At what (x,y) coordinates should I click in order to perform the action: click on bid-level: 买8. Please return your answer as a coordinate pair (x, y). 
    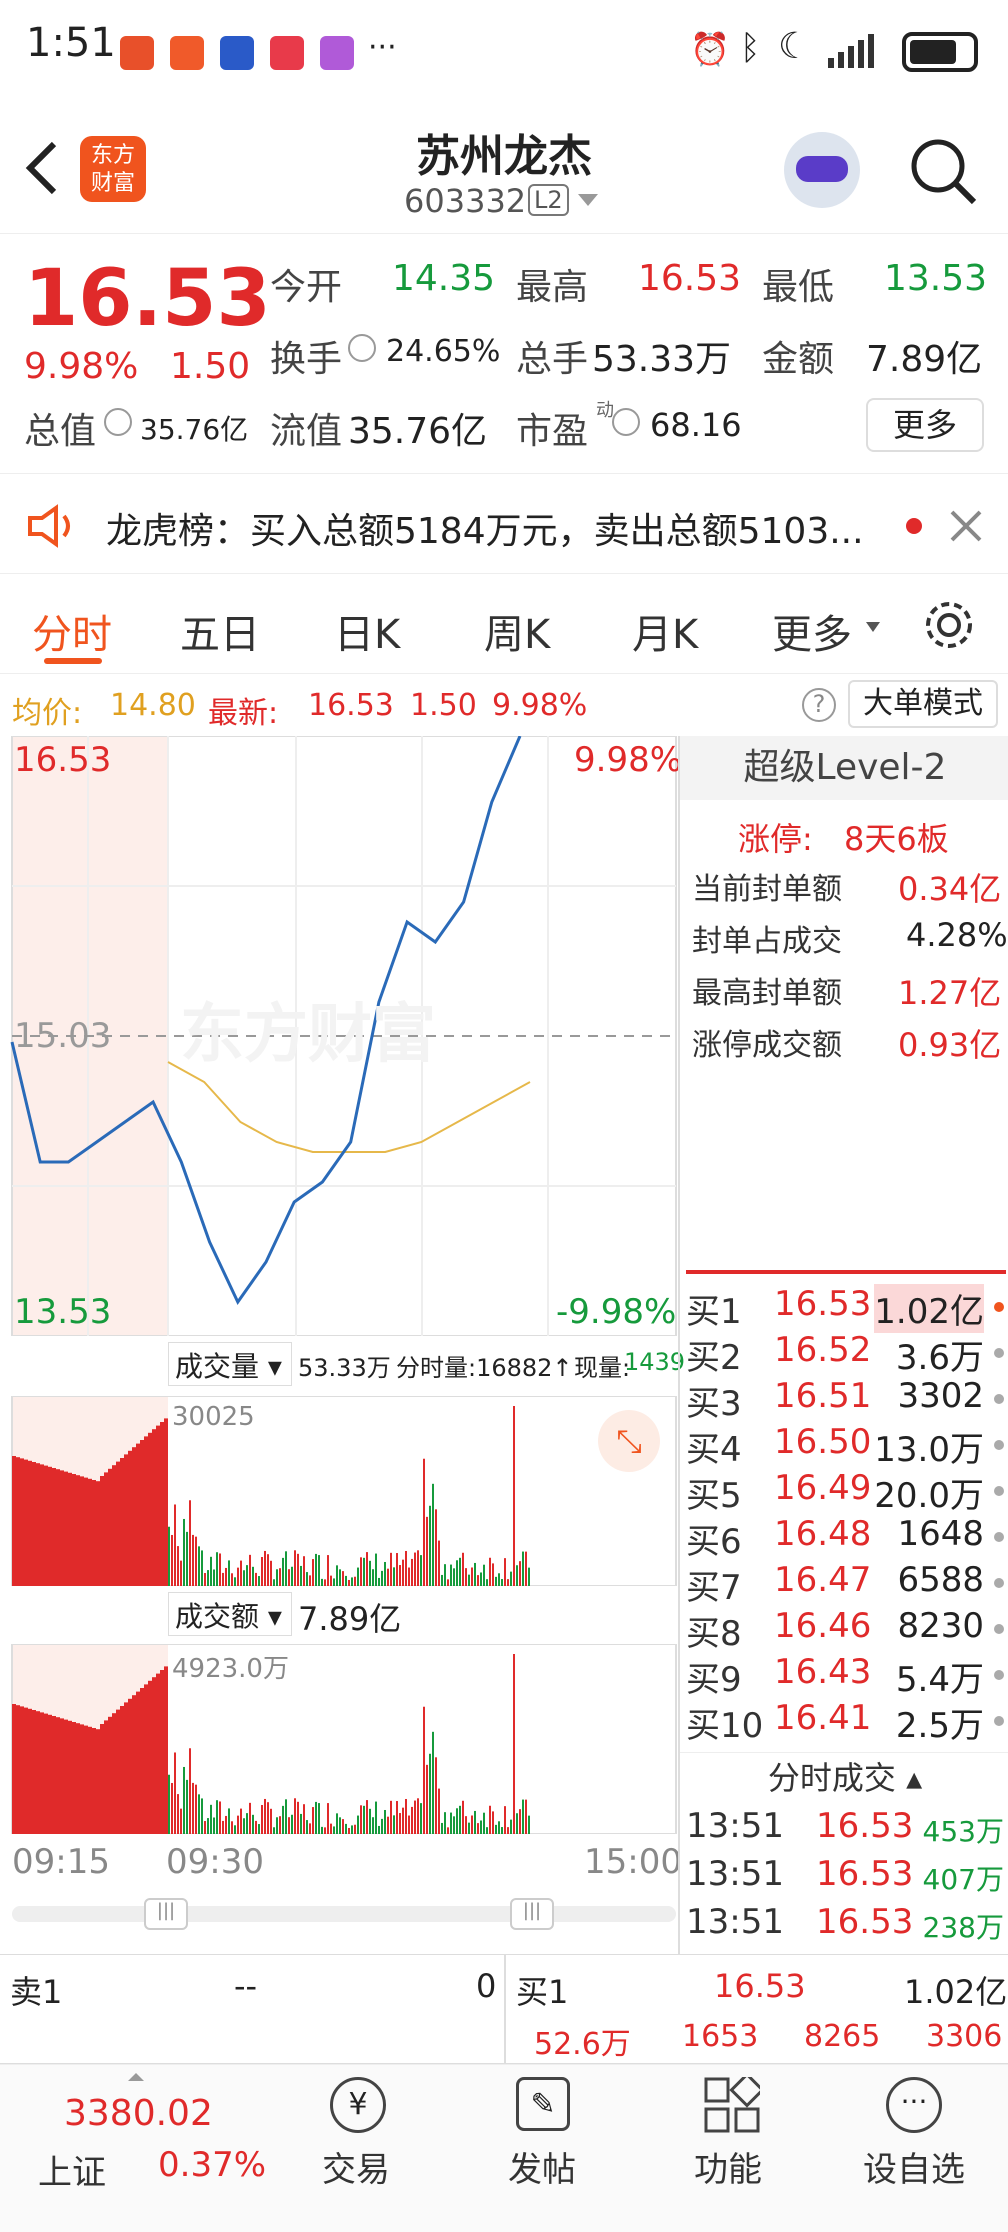
    Looking at the image, I should click on (714, 1634).